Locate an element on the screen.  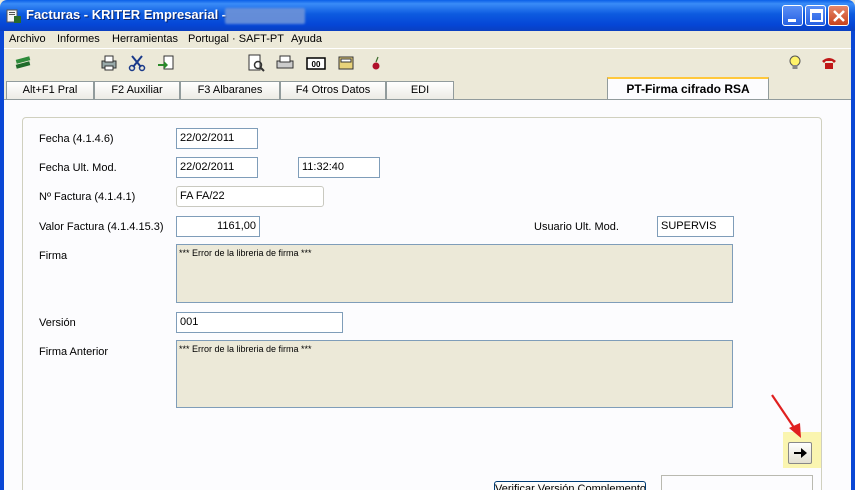
fecha-ult-mod-field: 22/02/2011 is located at coordinates (217, 167).